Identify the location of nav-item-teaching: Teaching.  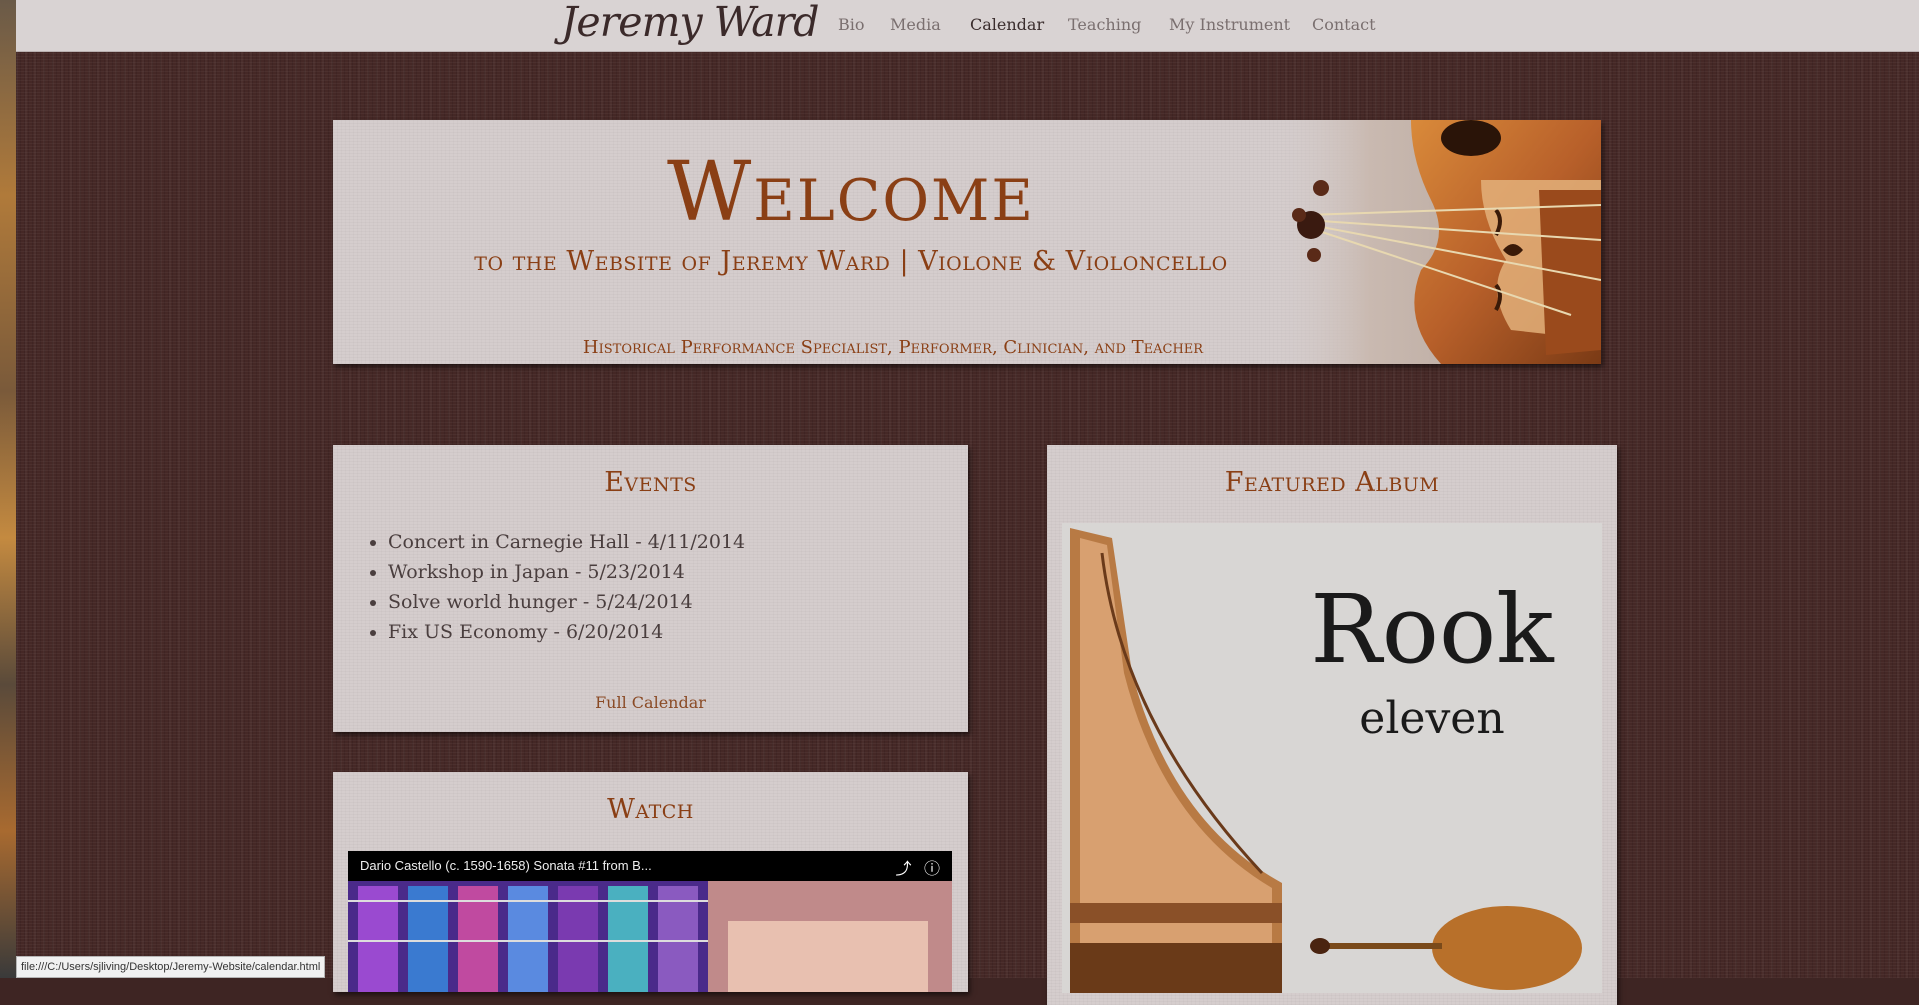
(1104, 24).